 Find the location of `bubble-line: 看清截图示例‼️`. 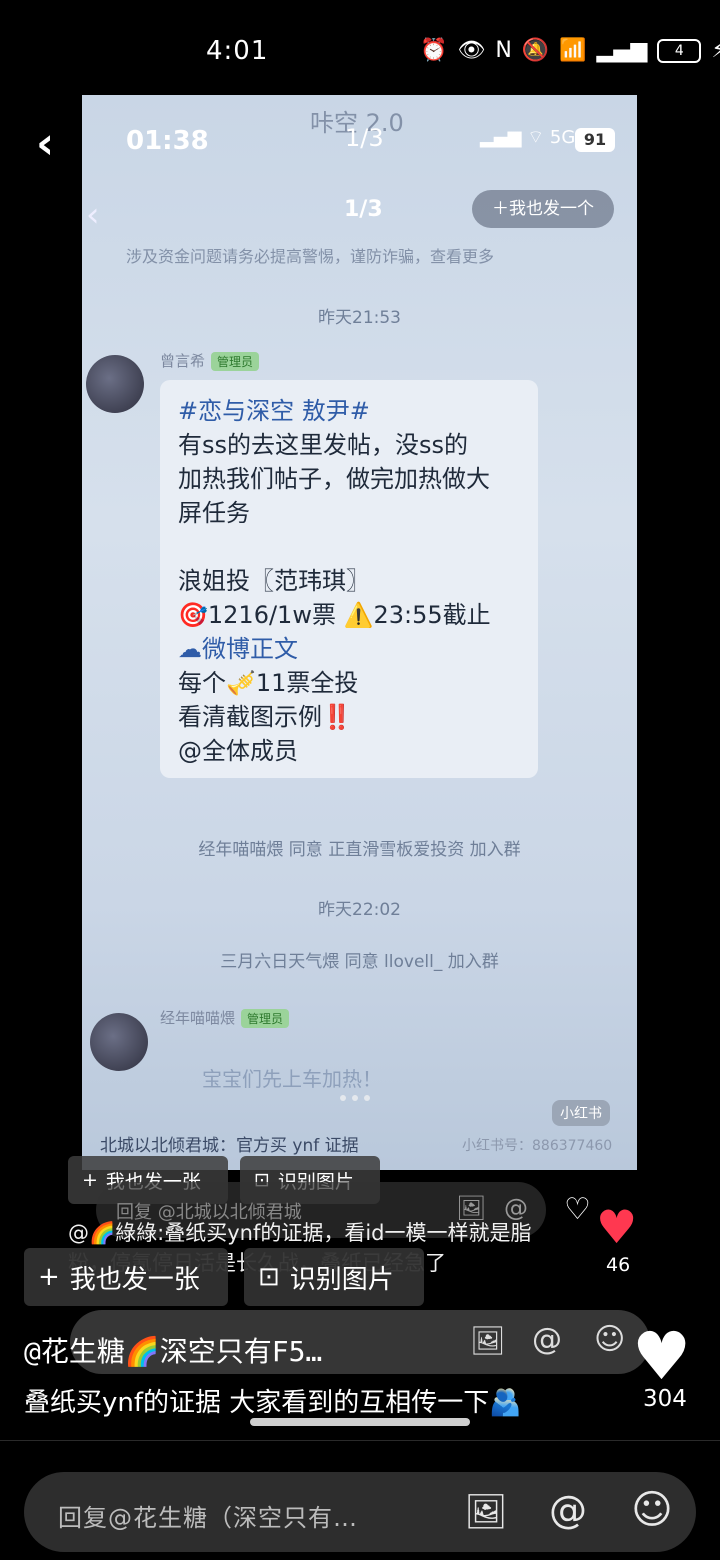

bubble-line: 看清截图示例‼️ is located at coordinates (265, 717).